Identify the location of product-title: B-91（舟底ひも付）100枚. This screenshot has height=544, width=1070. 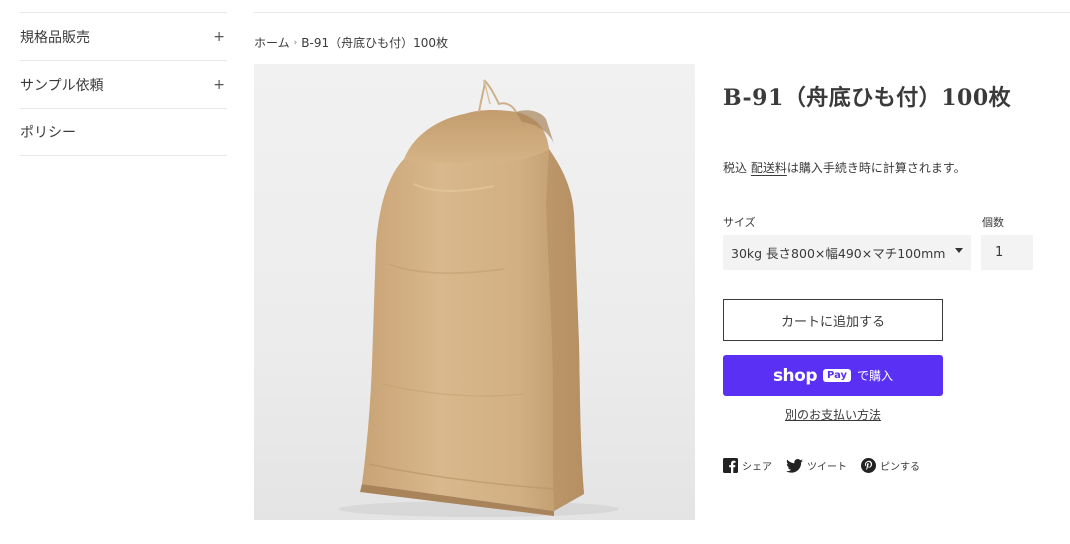
(867, 98).